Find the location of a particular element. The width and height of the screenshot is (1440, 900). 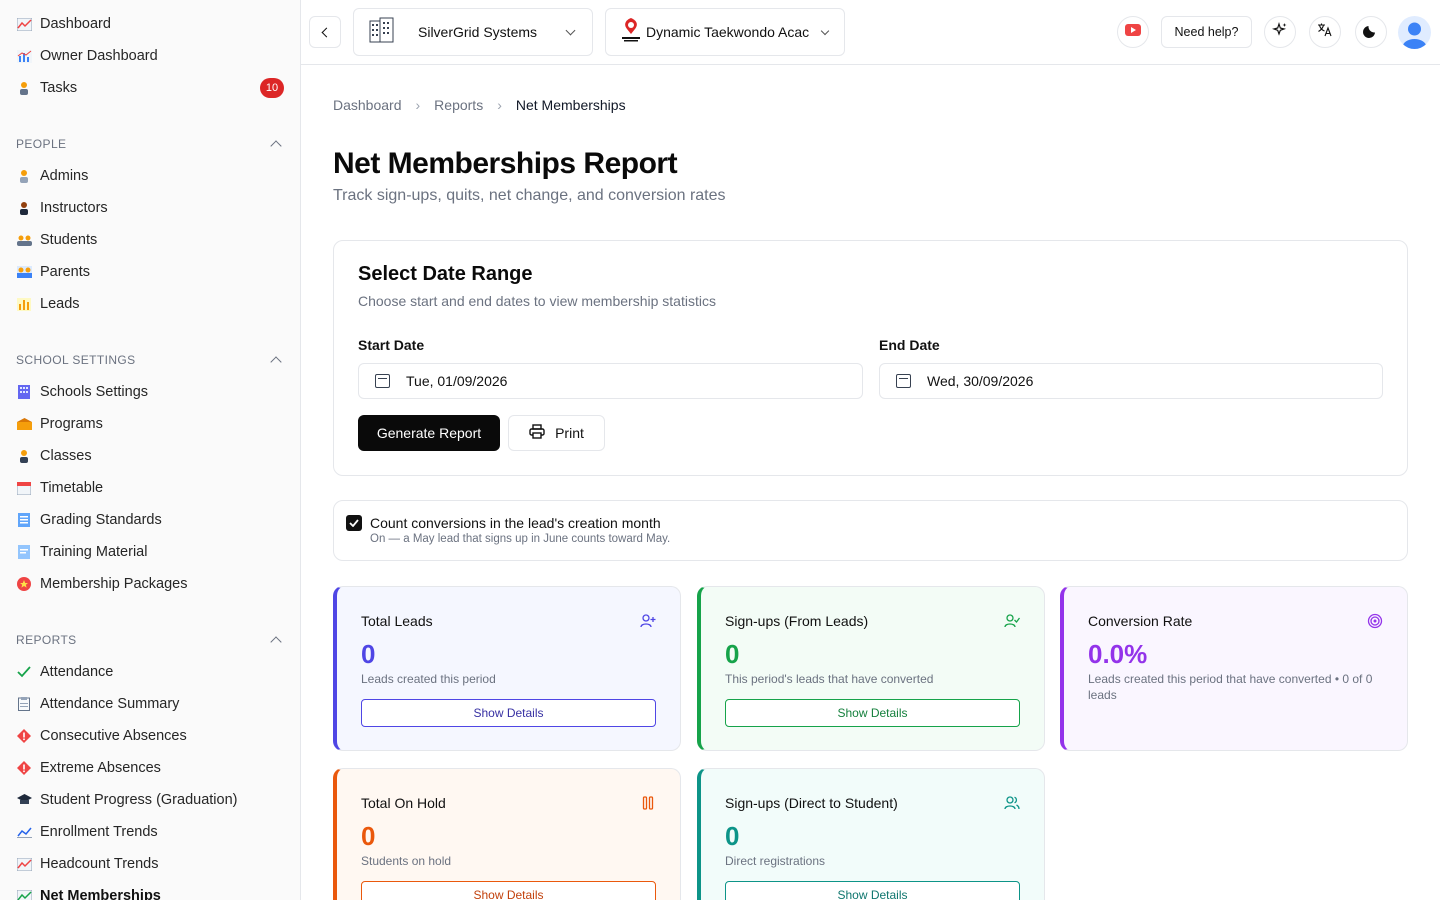

start-date-input: Tue, 01/09/2026 is located at coordinates (610, 381).